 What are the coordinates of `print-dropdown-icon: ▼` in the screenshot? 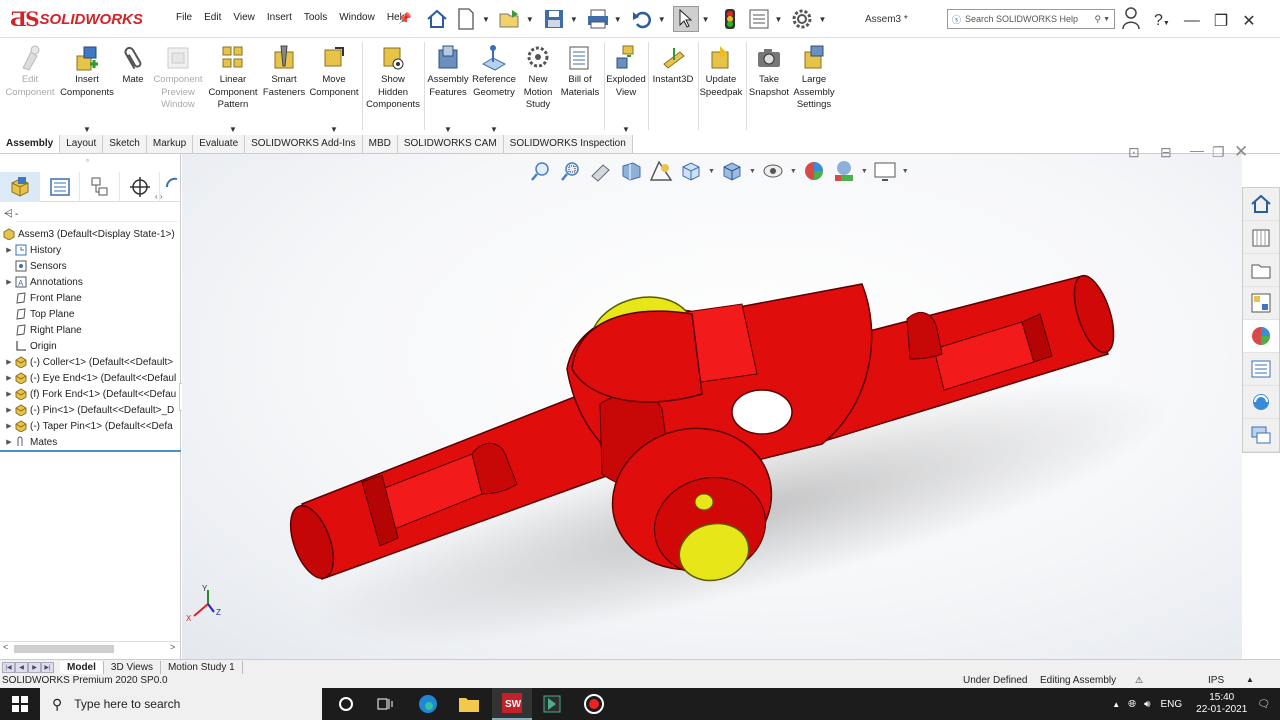 It's located at (618, 19).